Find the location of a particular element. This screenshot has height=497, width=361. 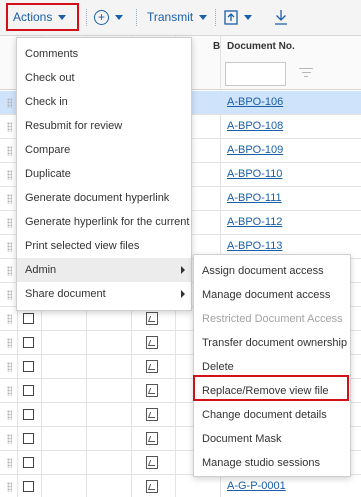

admin-menu-item: Change document details is located at coordinates (272, 415).